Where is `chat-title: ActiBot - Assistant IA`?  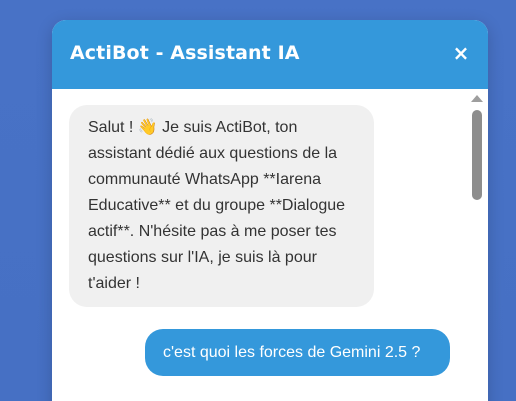 chat-title: ActiBot - Assistant IA is located at coordinates (185, 53).